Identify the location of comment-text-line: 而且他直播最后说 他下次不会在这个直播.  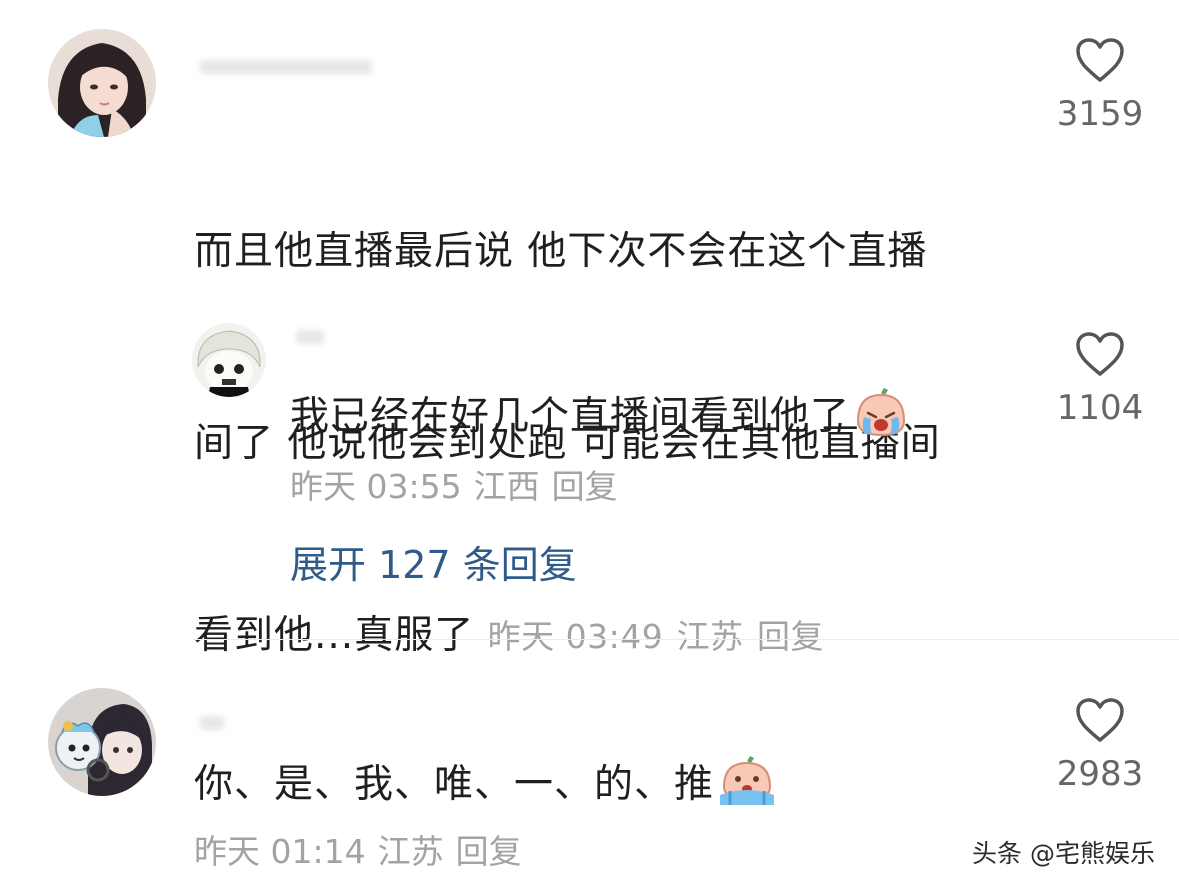
(561, 251).